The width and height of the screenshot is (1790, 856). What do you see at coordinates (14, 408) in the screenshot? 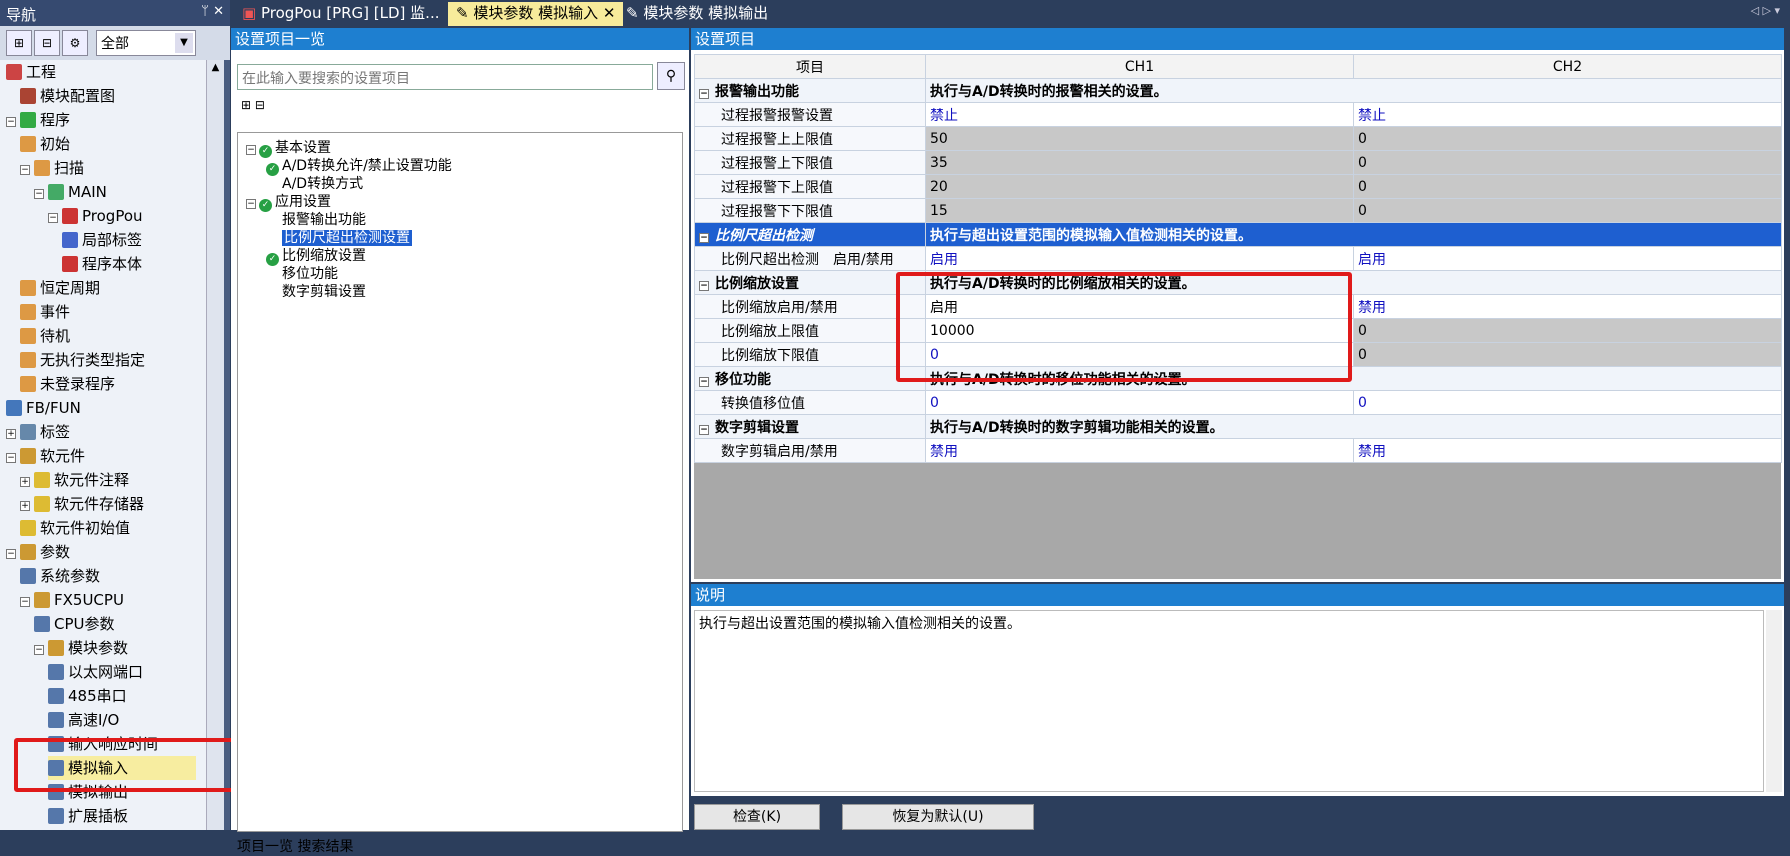
I see `tree-node-icon` at bounding box center [14, 408].